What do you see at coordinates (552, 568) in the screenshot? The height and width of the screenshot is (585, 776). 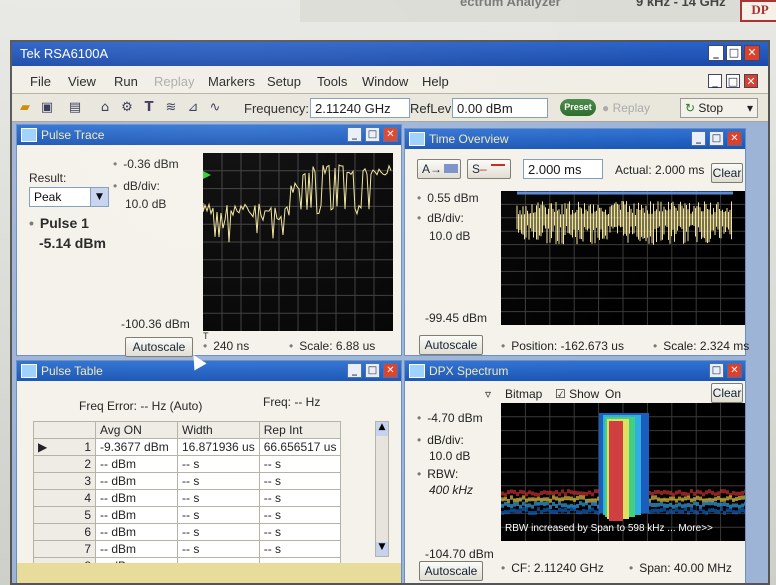 I see `dpx-center-frequency: CF: 2.11240 GHz` at bounding box center [552, 568].